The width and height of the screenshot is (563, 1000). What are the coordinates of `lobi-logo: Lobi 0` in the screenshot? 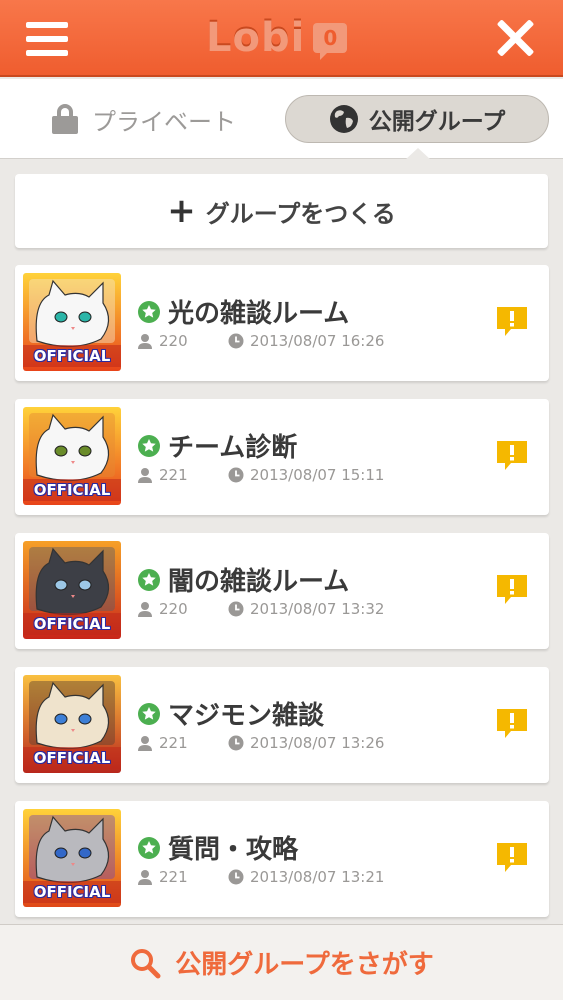 It's located at (277, 38).